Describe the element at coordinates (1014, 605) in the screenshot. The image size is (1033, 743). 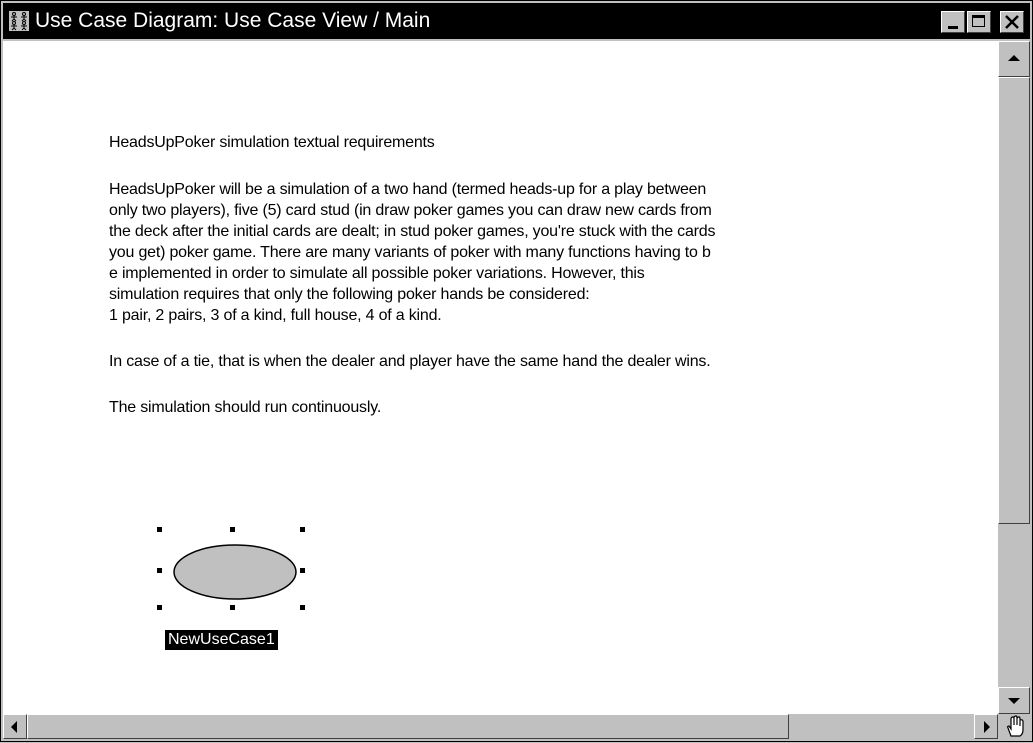
I see `vertical-scroll-track` at that location.